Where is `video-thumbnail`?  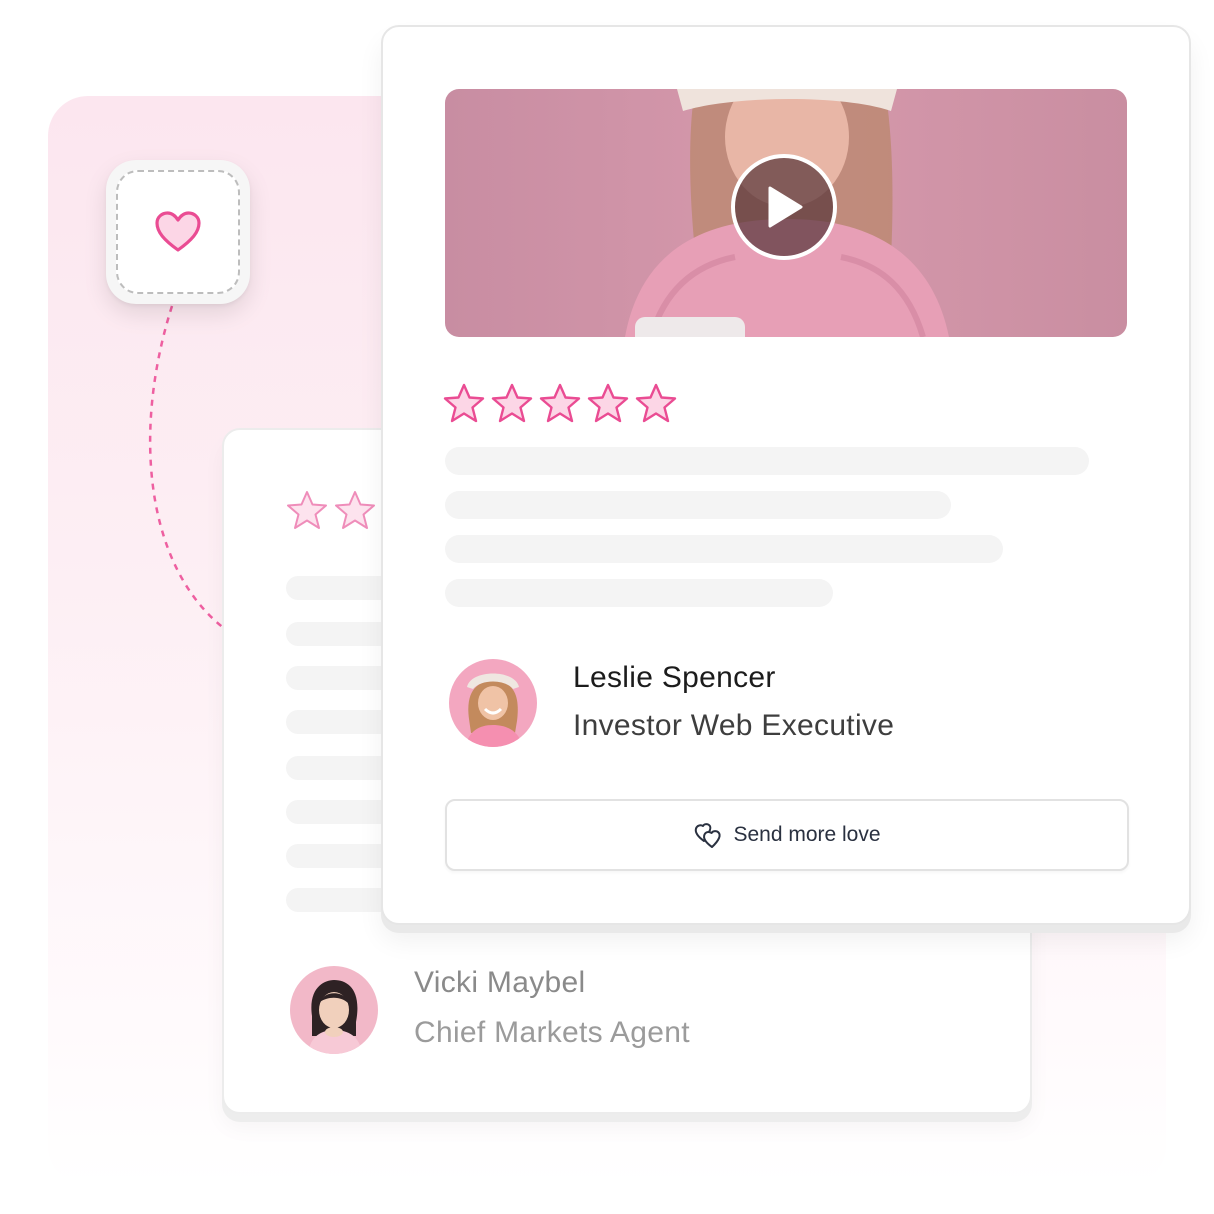
video-thumbnail is located at coordinates (786, 213).